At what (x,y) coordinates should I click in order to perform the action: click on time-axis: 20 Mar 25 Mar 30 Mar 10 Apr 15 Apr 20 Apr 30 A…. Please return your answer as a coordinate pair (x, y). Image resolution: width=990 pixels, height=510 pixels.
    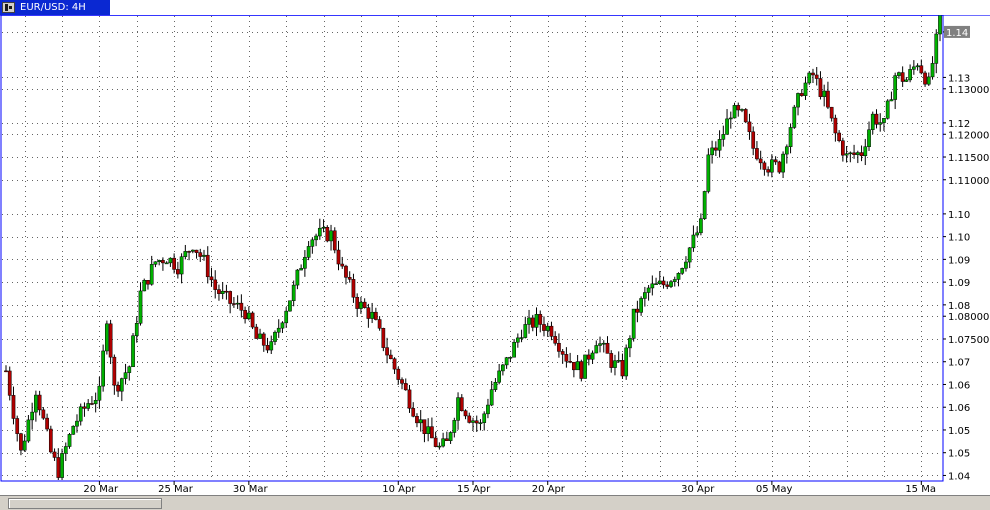
    Looking at the image, I should click on (509, 488).